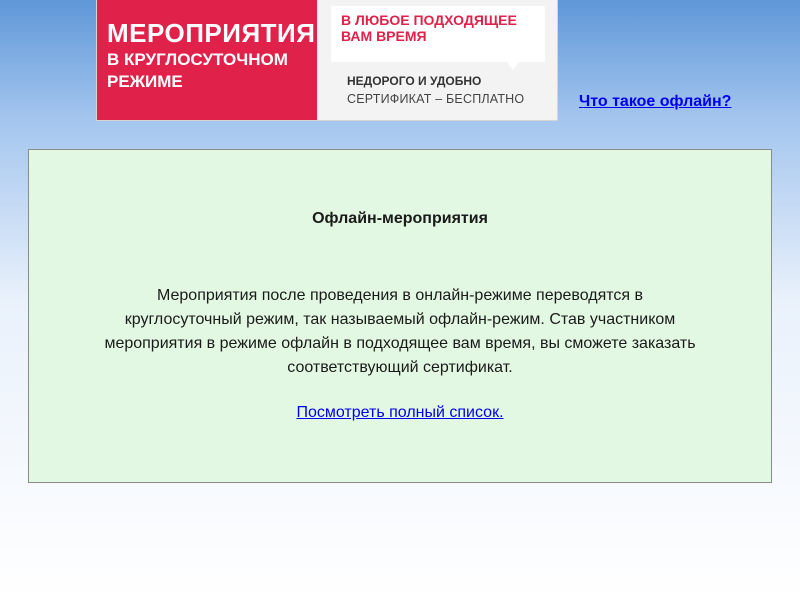  I want to click on banner-certificate-note: СЕРТИФИКАТ – БЕСПЛАТНО, so click(436, 99).